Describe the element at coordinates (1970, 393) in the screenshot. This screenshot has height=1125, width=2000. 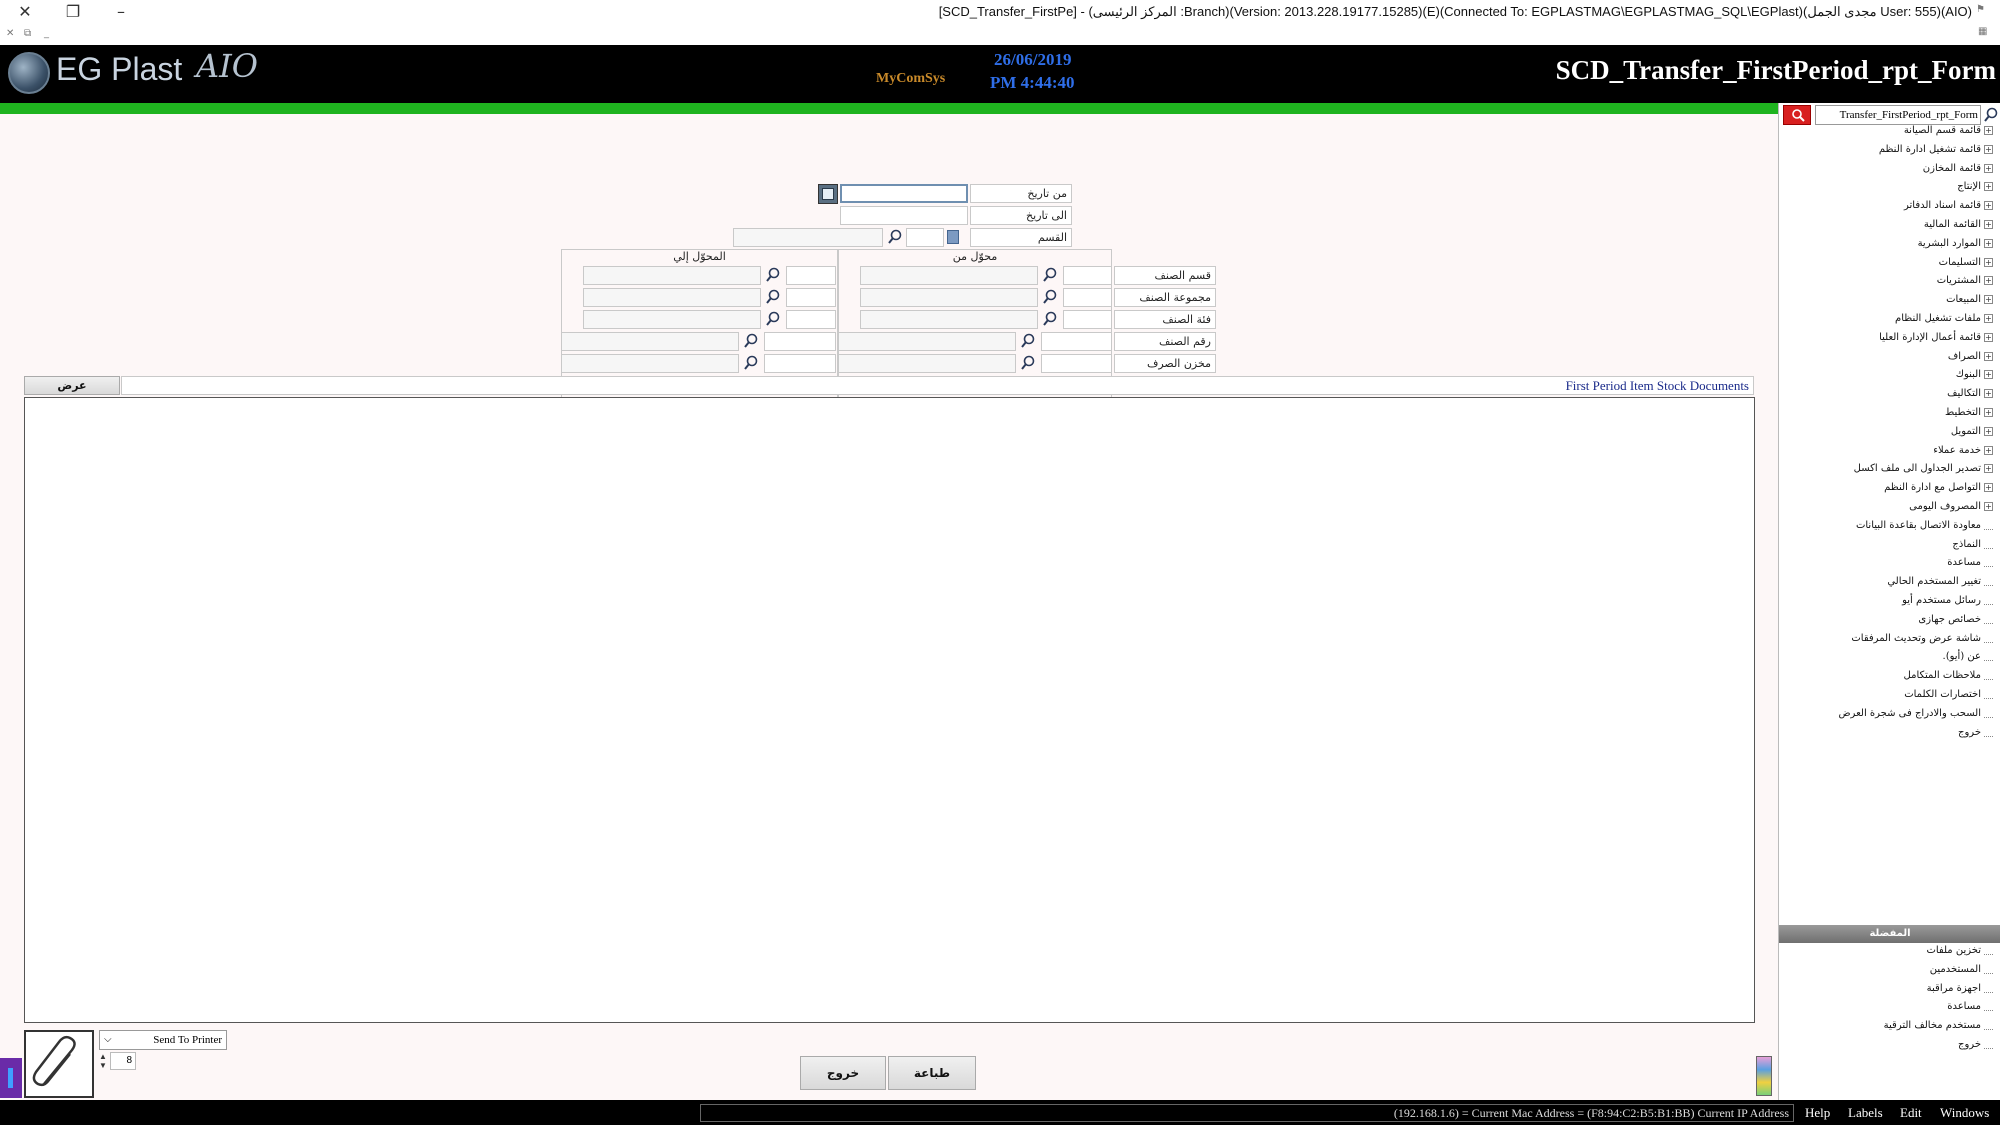
I see `sidebar-tree-item: + التكاليف` at that location.